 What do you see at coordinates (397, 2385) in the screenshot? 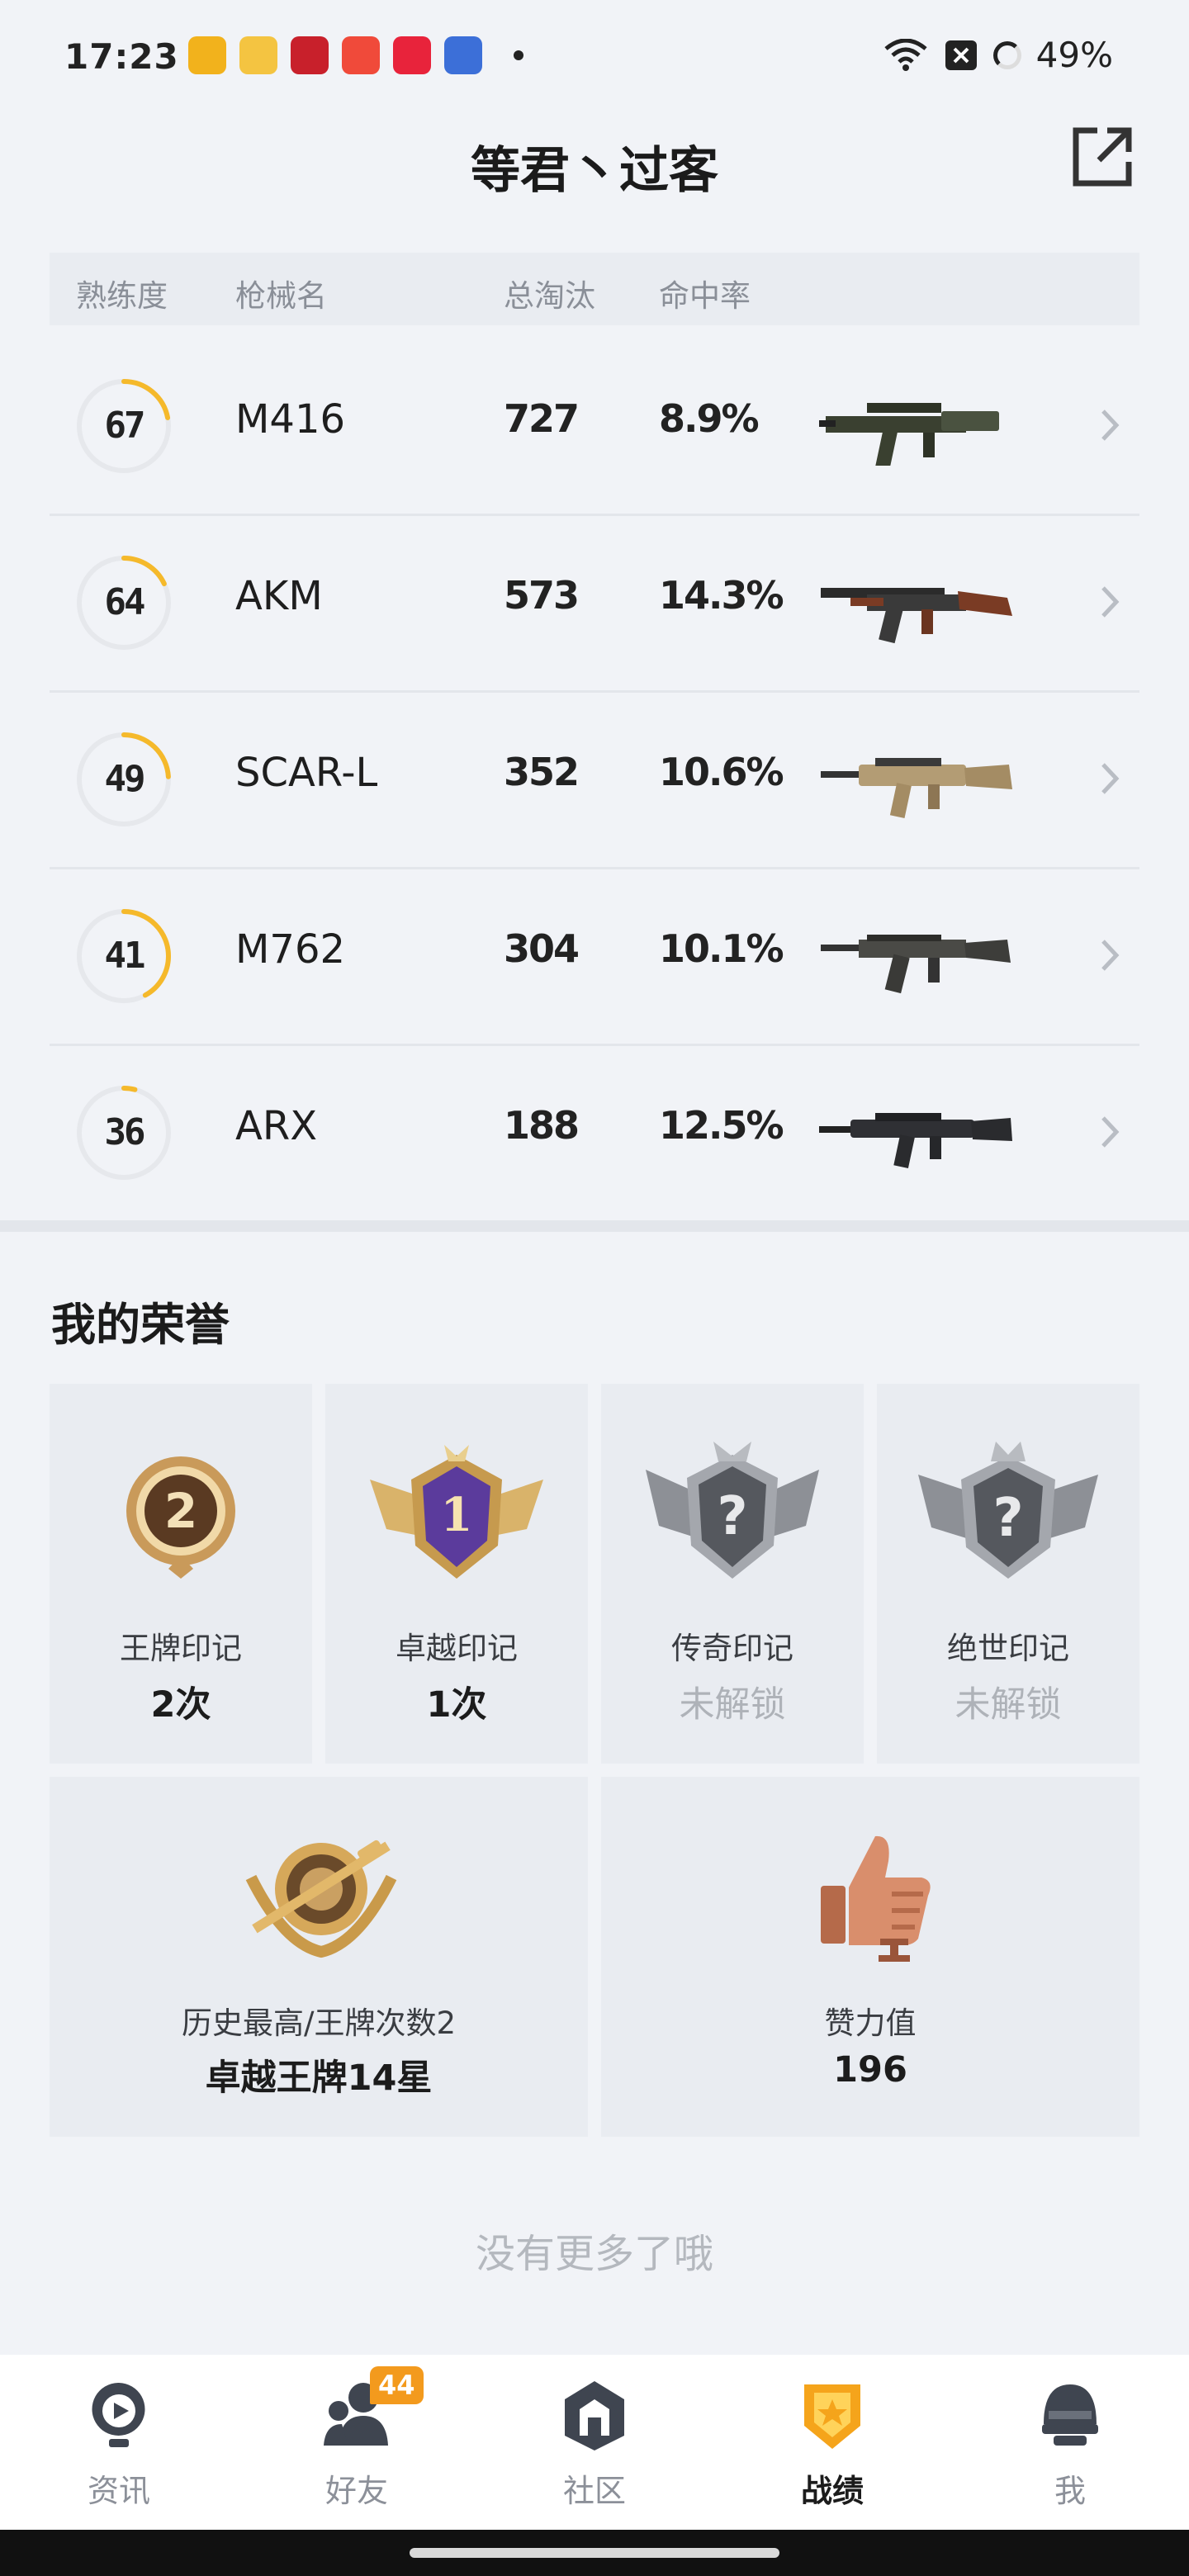
I see `friends-badge: 44` at bounding box center [397, 2385].